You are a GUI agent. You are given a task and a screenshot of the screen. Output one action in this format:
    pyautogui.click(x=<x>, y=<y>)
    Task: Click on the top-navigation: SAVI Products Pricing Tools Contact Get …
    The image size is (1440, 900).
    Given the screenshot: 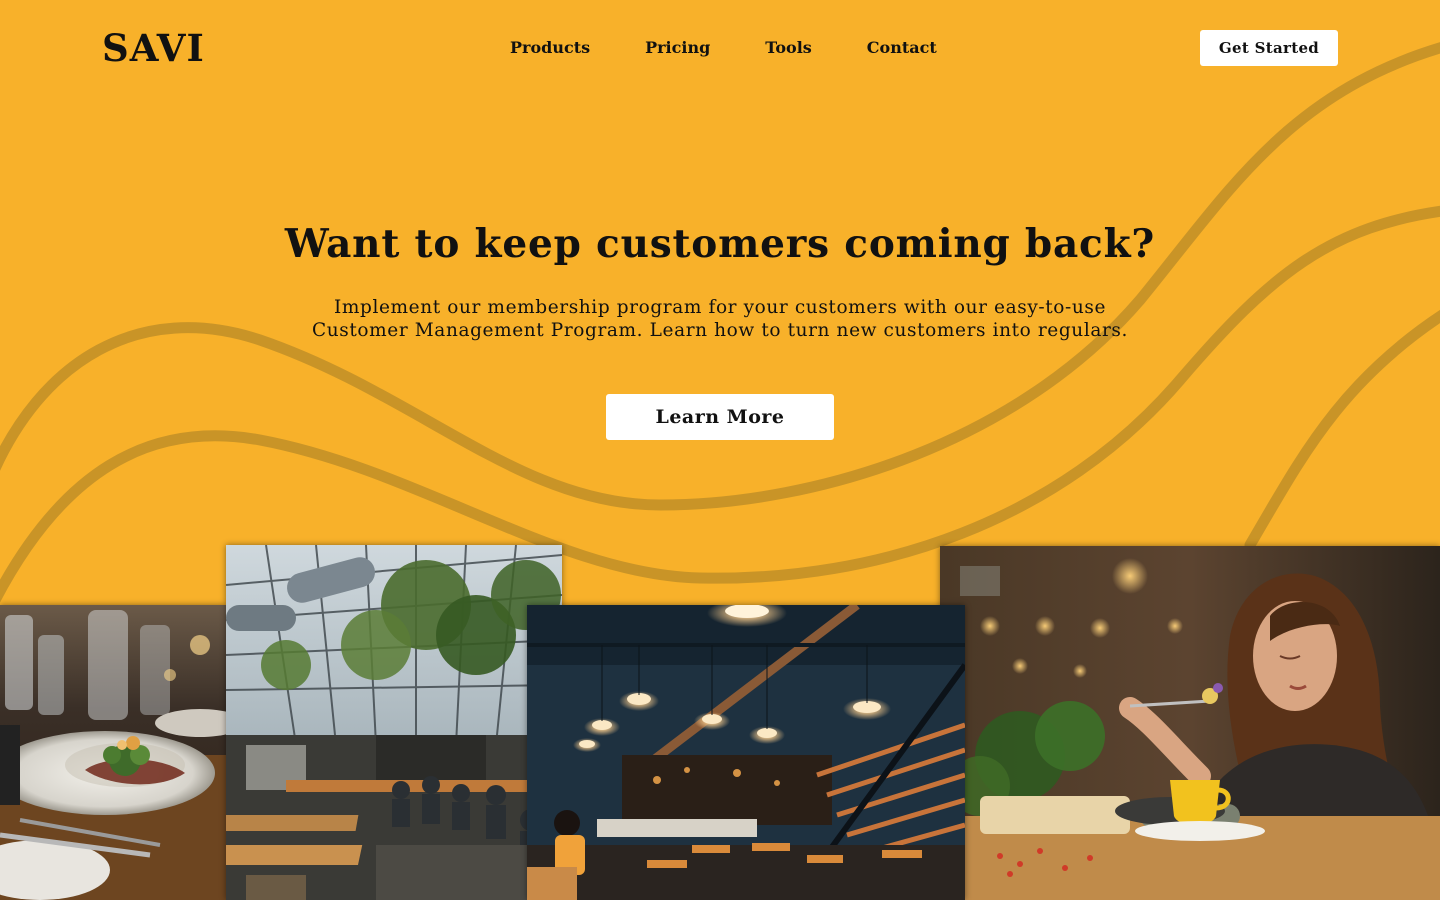 What is the action you would take?
    pyautogui.click(x=720, y=48)
    